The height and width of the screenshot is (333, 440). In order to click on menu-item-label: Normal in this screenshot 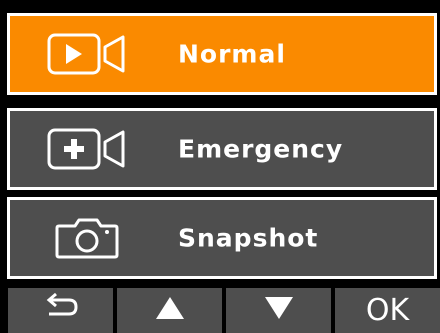, I will do `click(232, 54)`.